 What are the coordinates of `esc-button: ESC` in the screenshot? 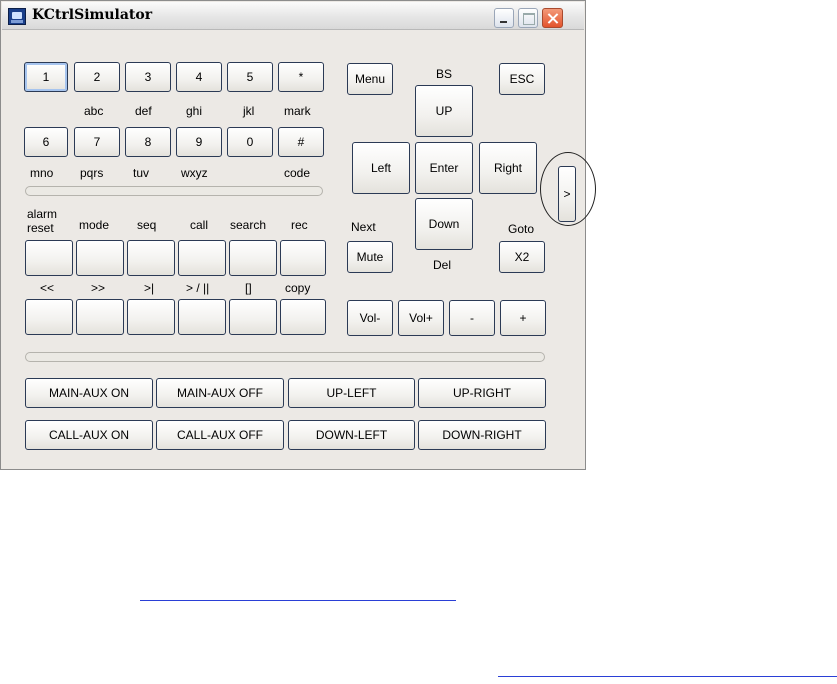 It's located at (522, 79).